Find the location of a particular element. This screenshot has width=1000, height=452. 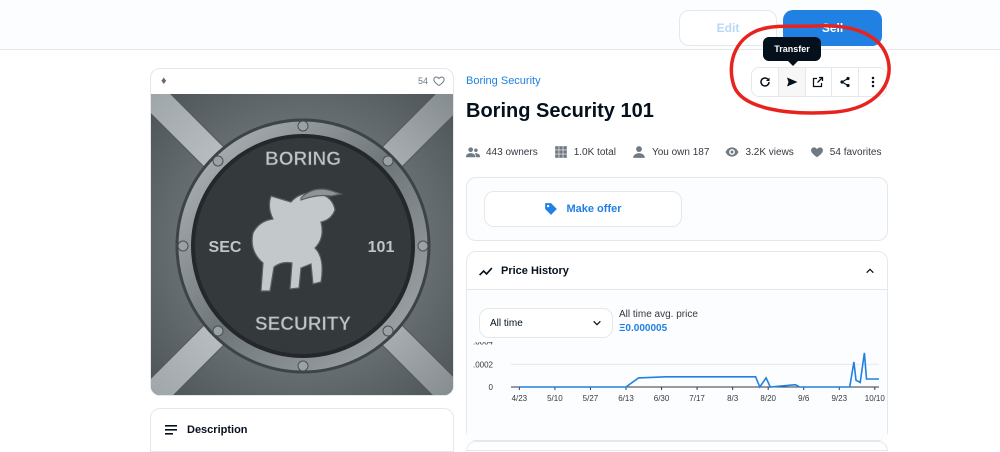

transfer-icon is located at coordinates (792, 82).